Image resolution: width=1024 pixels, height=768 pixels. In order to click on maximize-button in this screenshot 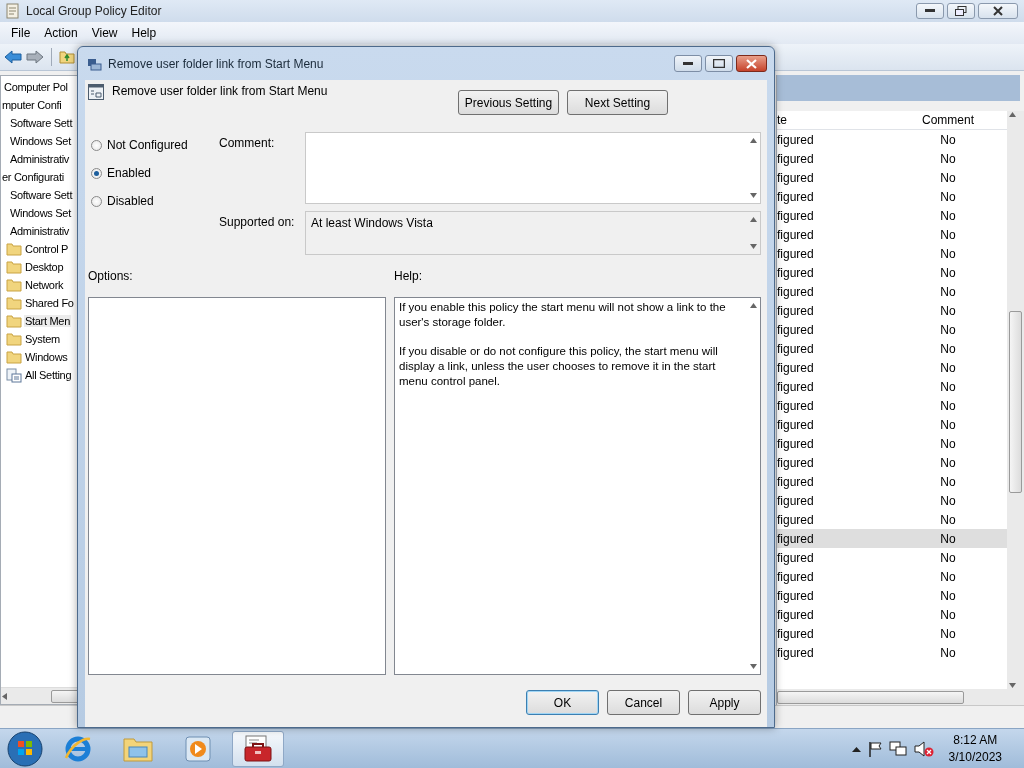, I will do `click(719, 63)`.